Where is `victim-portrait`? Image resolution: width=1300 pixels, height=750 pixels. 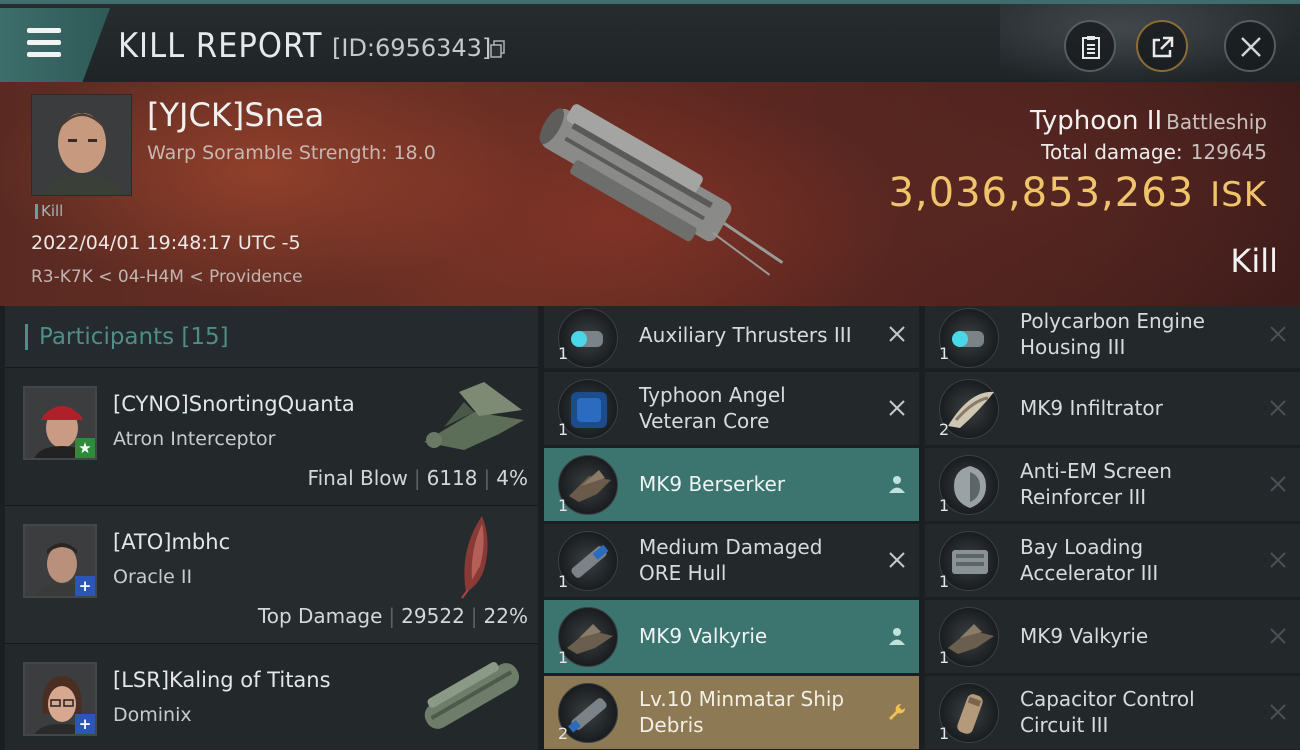
victim-portrait is located at coordinates (81, 145).